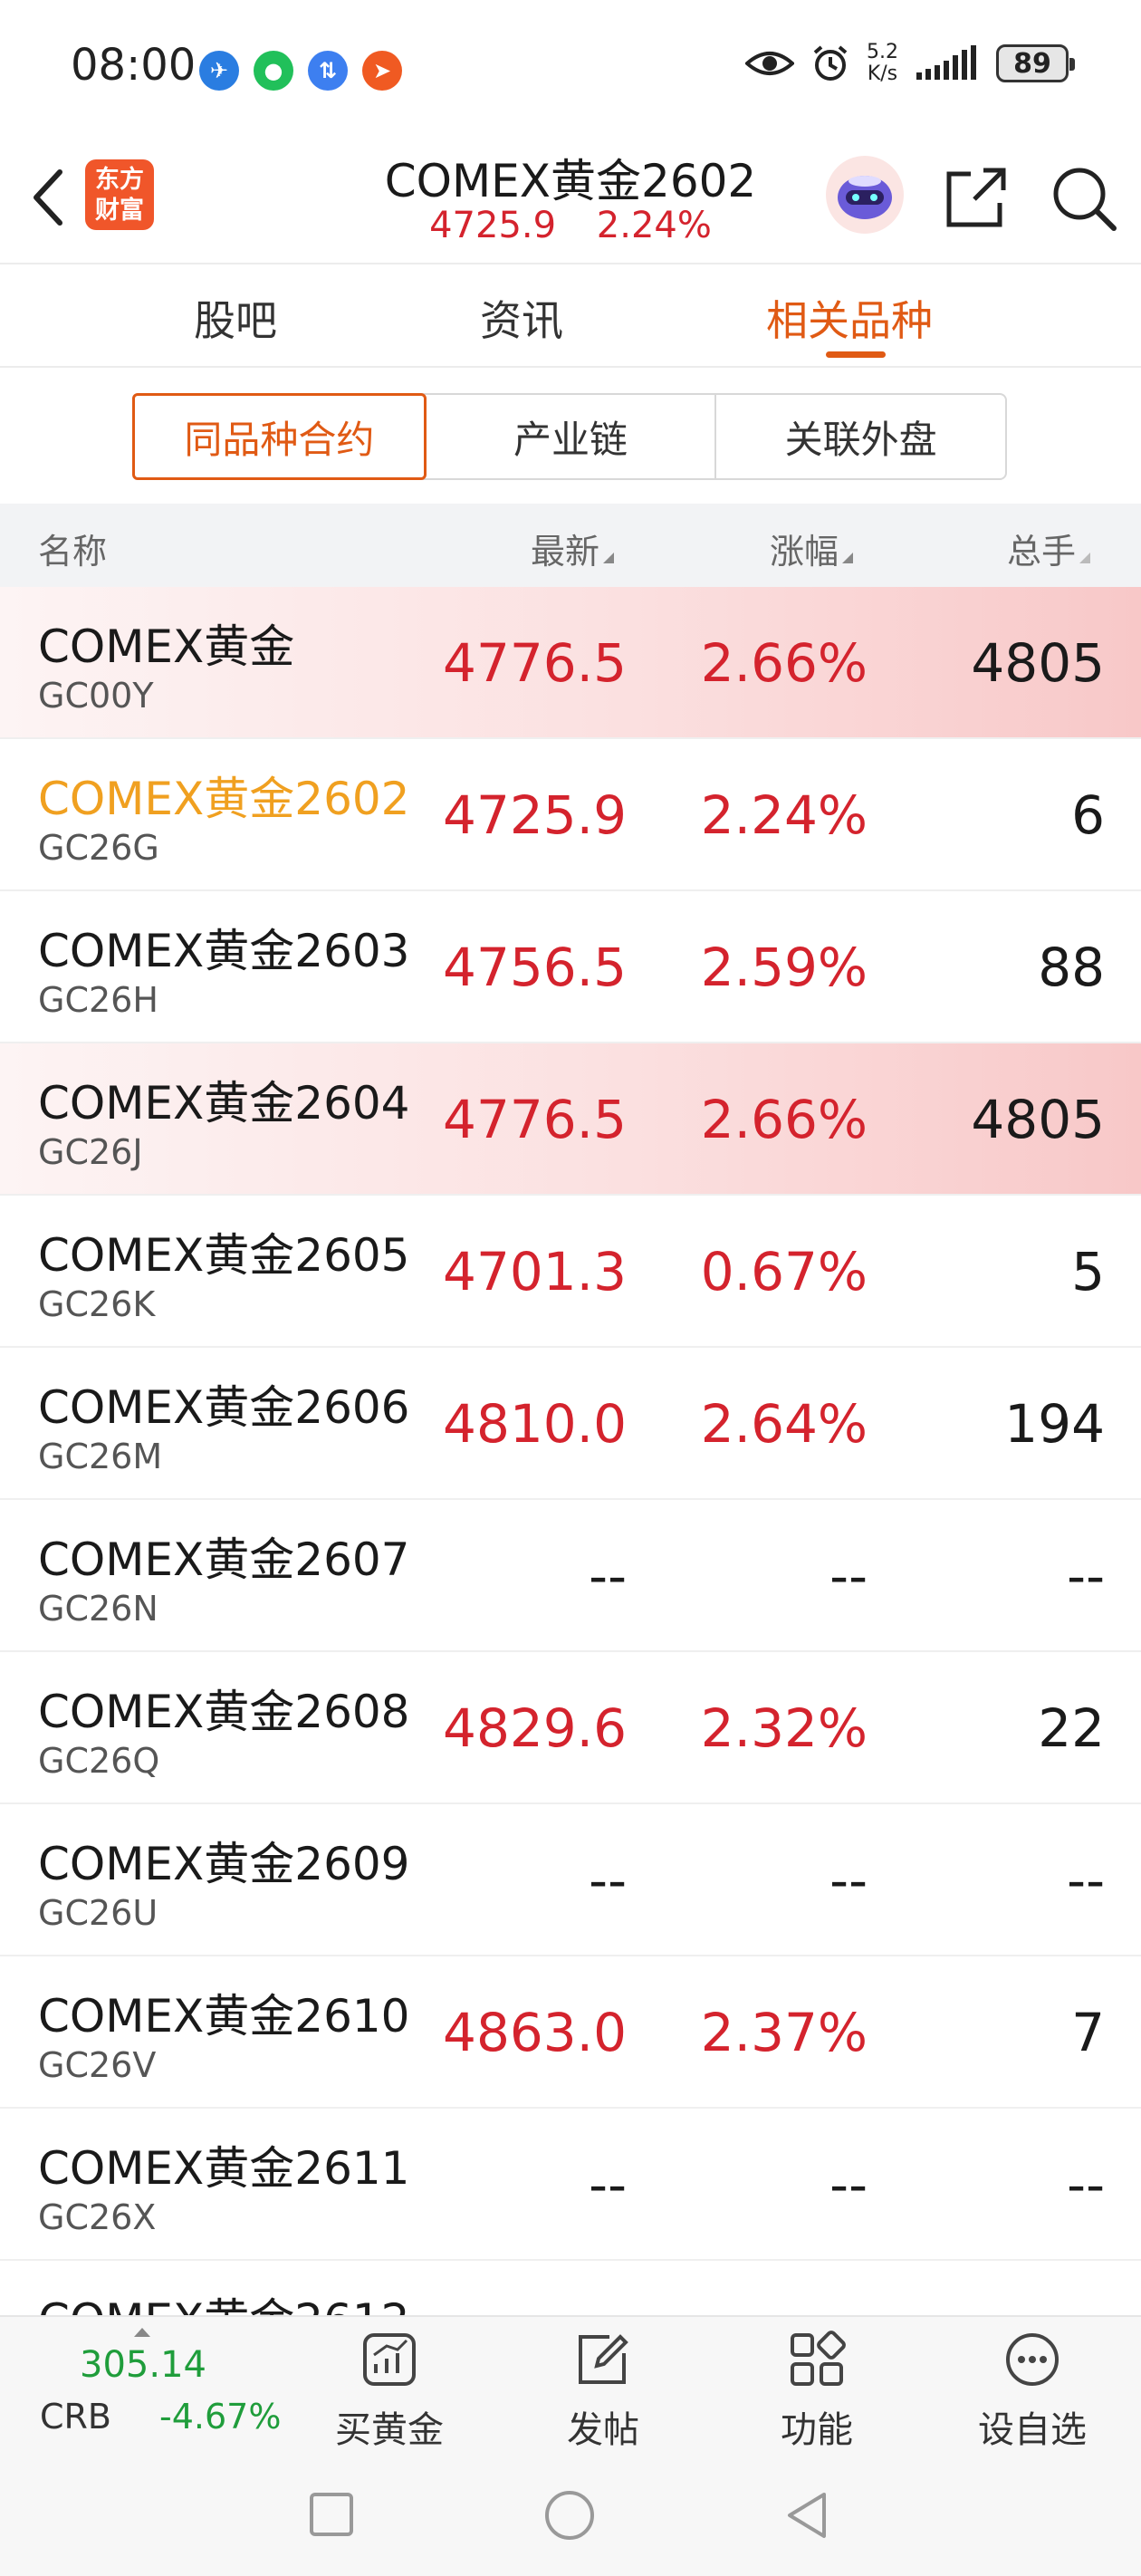  I want to click on tab-active-indicator, so click(856, 354).